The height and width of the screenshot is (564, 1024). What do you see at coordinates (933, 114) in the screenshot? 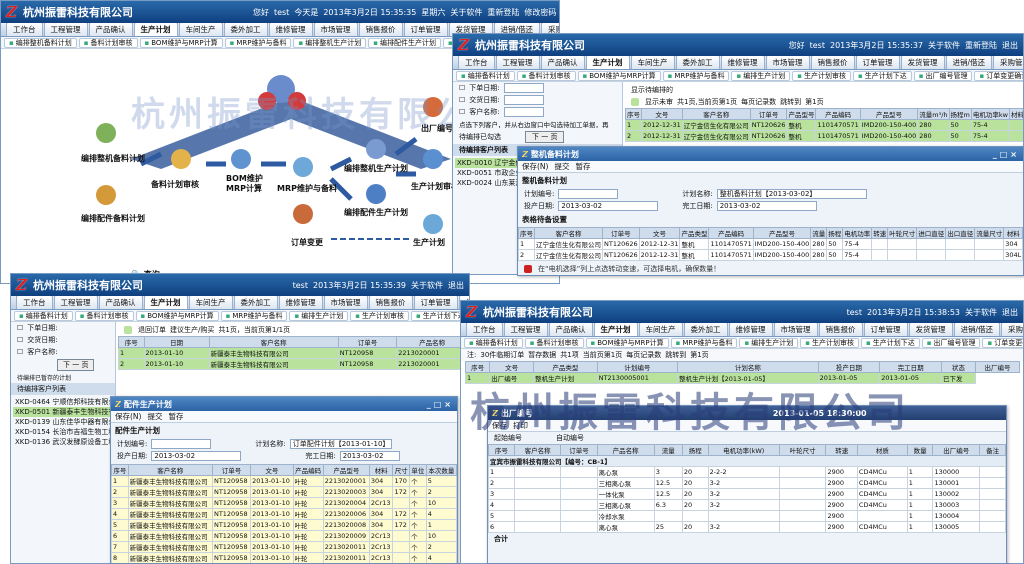
I see `column-header: 流量m³/h` at bounding box center [933, 114].